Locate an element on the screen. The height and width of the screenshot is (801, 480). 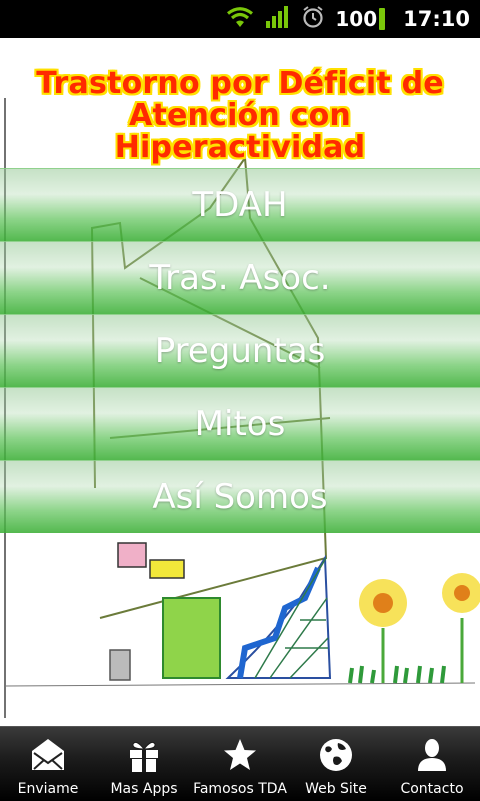
gift-icon is located at coordinates (144, 755).